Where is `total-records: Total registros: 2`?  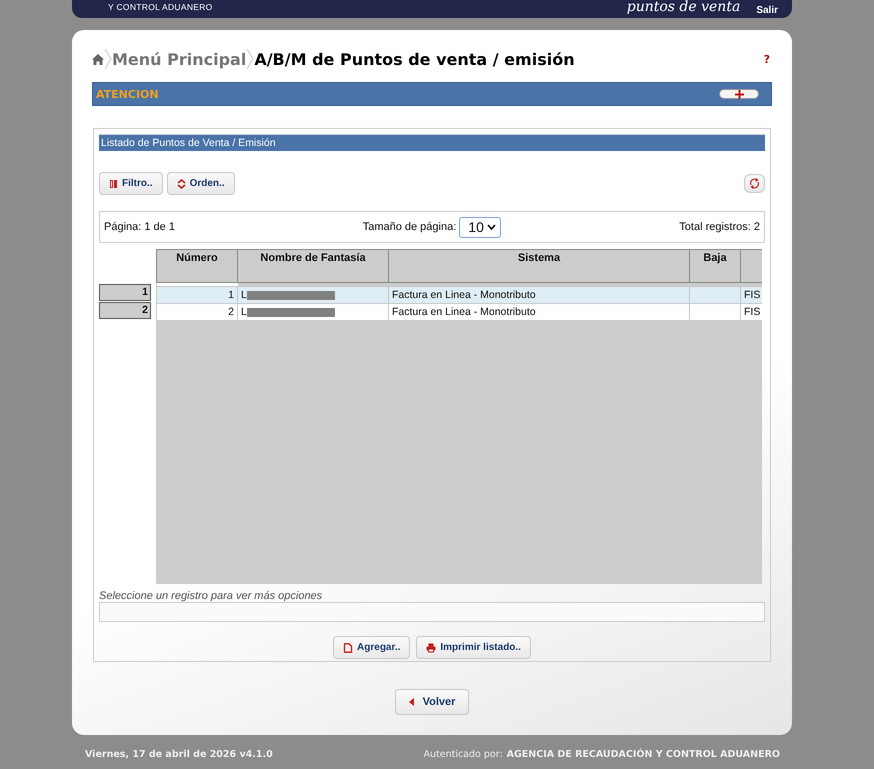
total-records: Total registros: 2 is located at coordinates (719, 227).